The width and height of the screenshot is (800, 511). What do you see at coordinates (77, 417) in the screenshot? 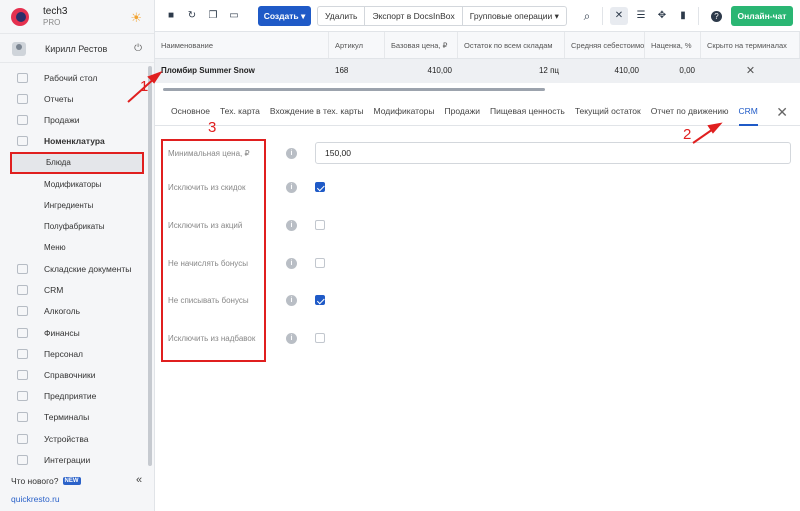
I see `sidebar-item-terminals: Терминалы` at bounding box center [77, 417].